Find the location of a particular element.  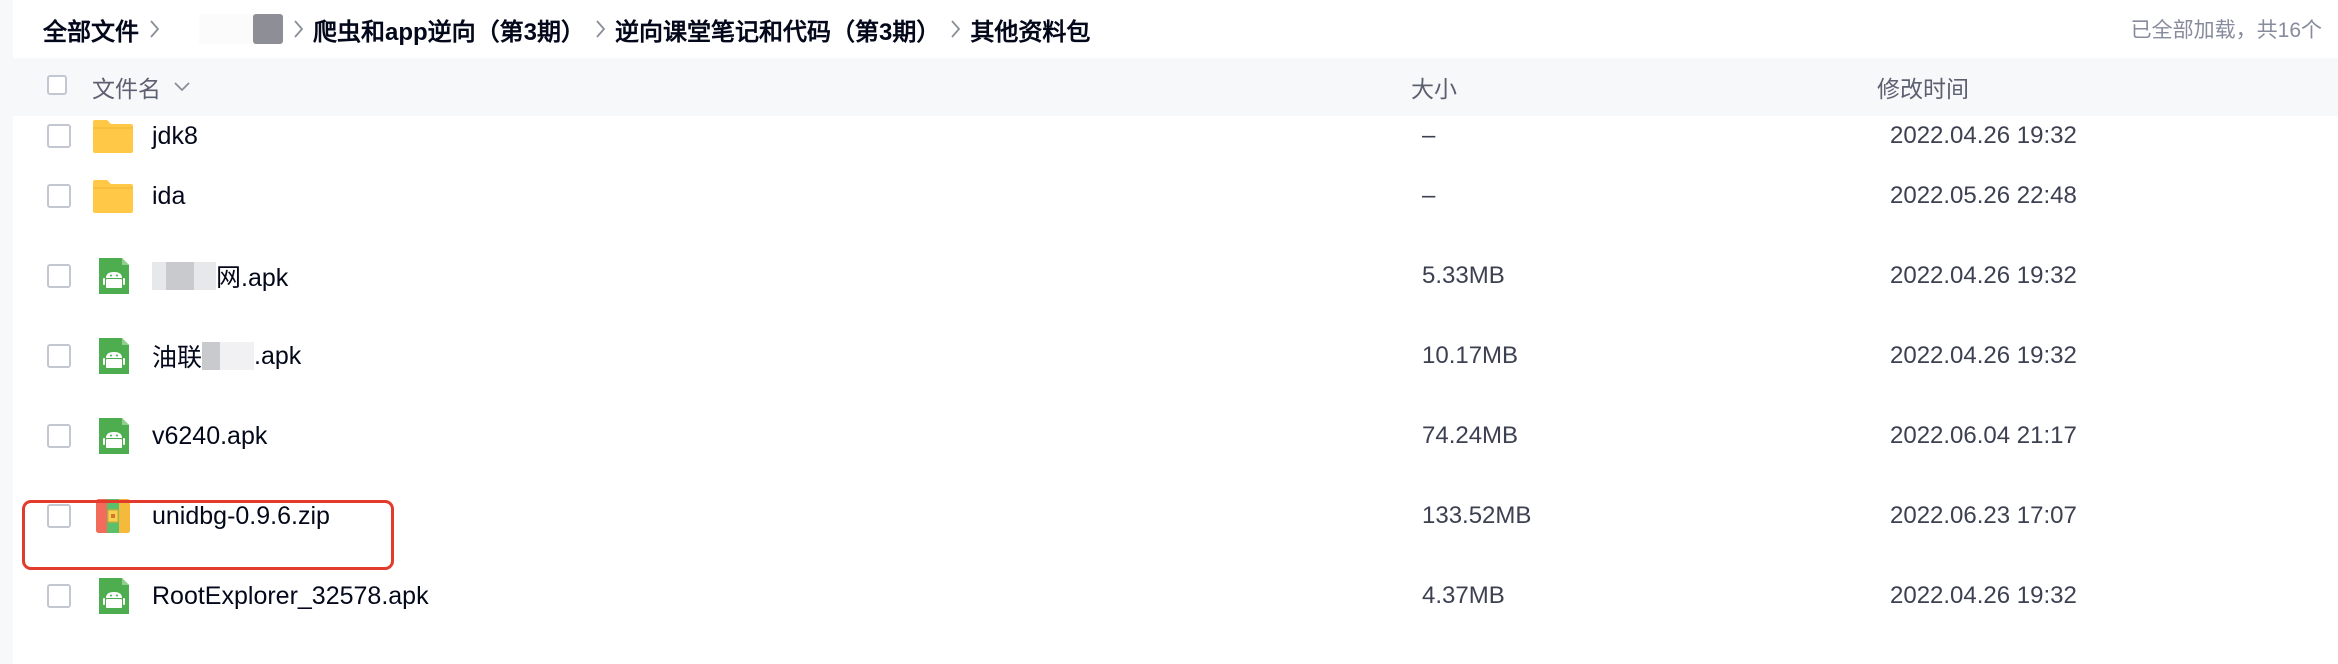

left-edge-strip is located at coordinates (6, 332).